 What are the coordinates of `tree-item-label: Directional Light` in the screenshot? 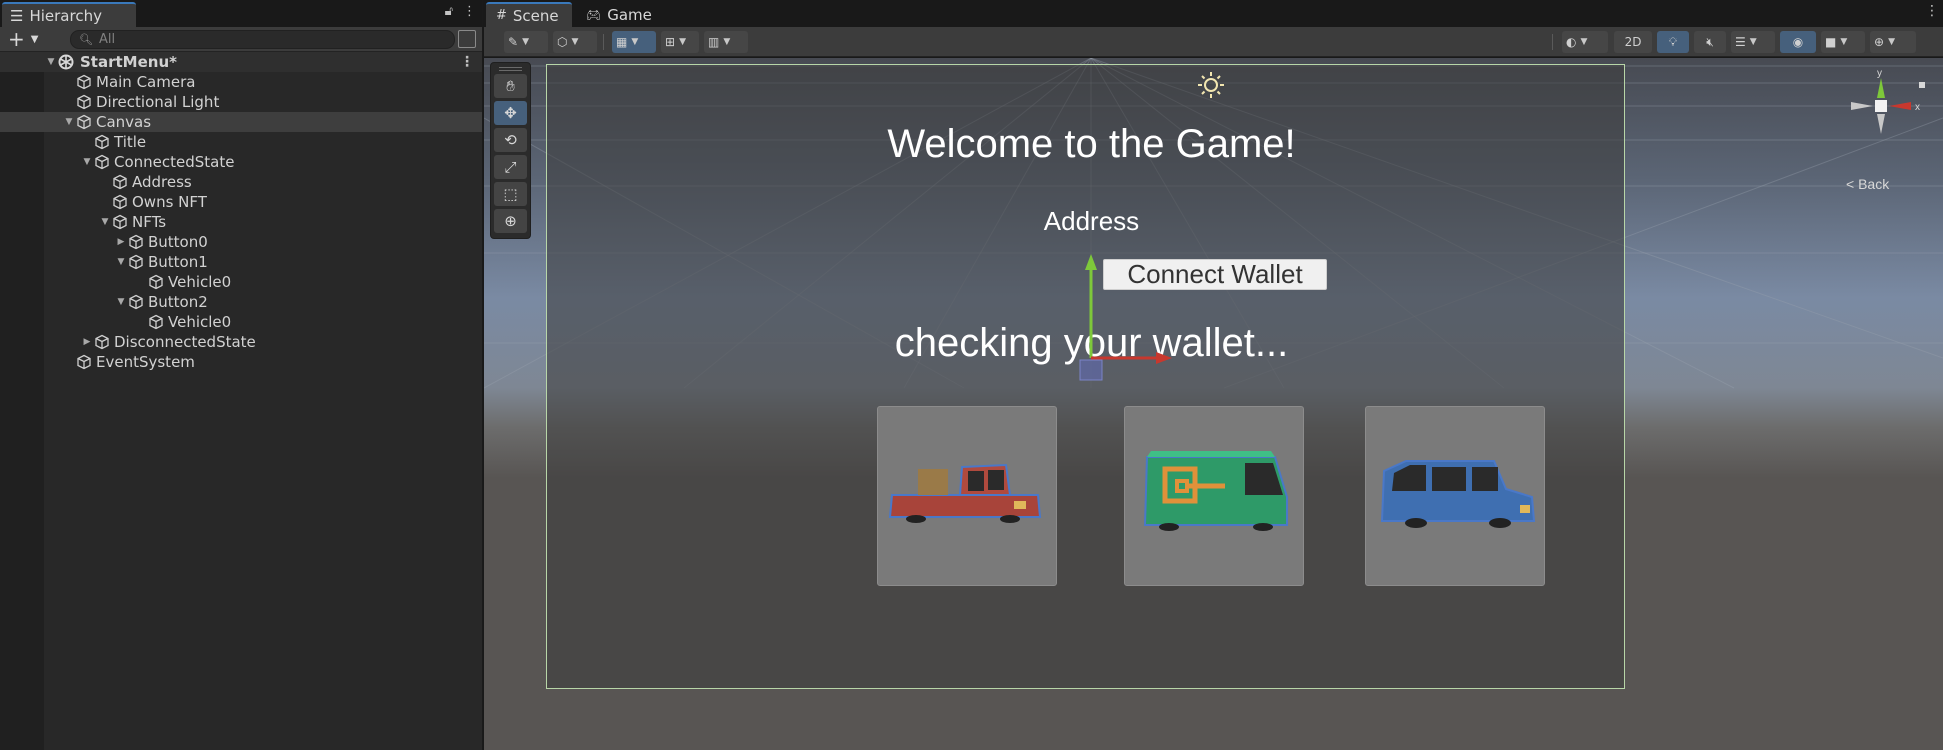 It's located at (158, 102).